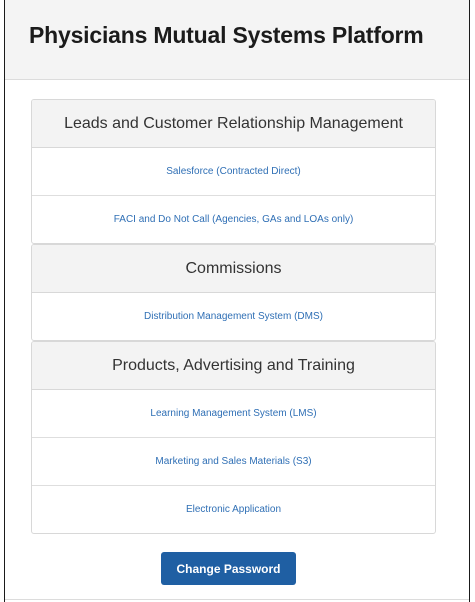  What do you see at coordinates (233, 414) in the screenshot?
I see `link-lms: Learning Management System (LMS)` at bounding box center [233, 414].